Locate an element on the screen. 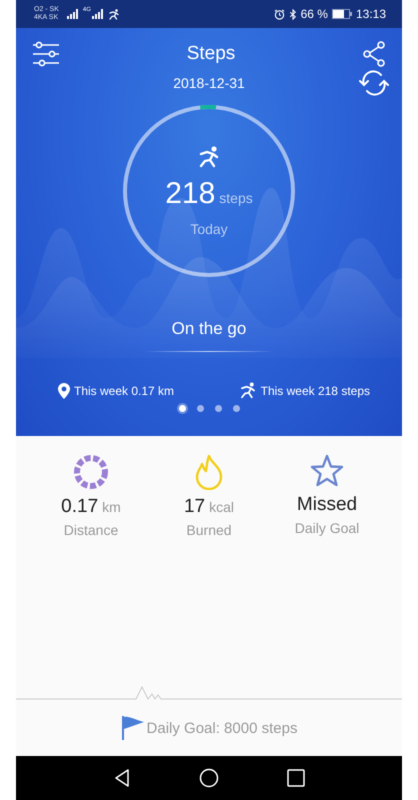  dashed-circle-icon is located at coordinates (91, 472).